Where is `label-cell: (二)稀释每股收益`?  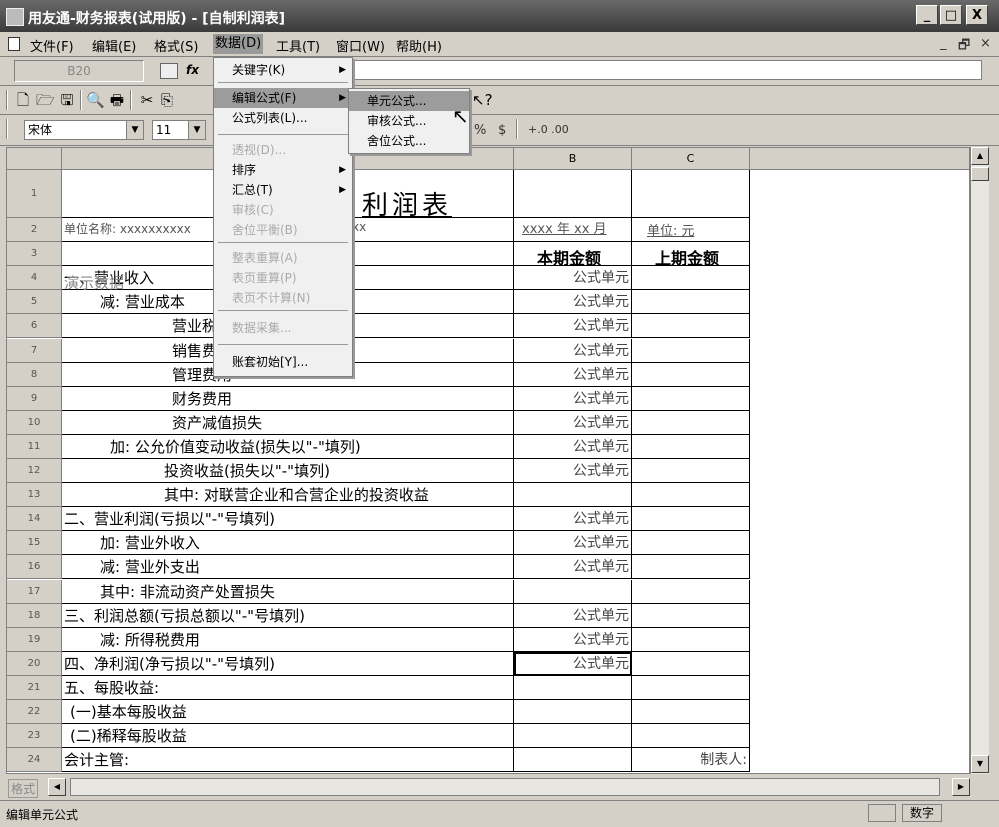 label-cell: (二)稀释每股收益 is located at coordinates (288, 736).